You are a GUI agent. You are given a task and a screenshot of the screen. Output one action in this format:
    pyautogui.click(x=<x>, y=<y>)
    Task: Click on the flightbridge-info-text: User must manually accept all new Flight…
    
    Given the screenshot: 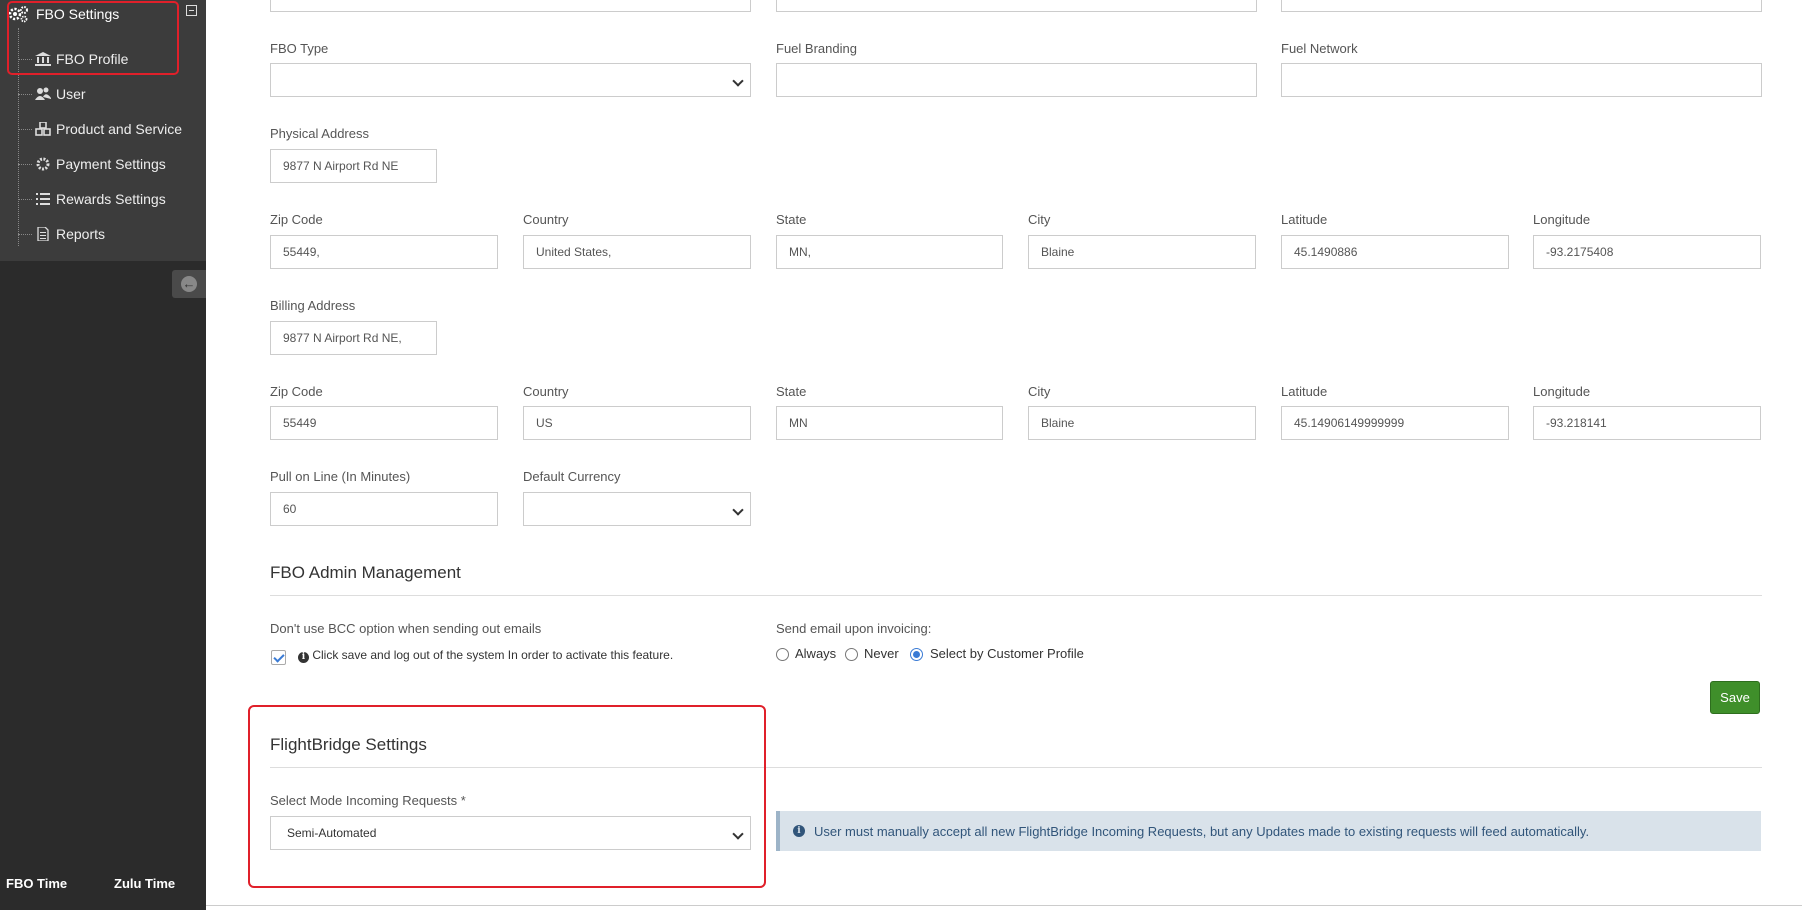 What is the action you would take?
    pyautogui.click(x=1202, y=831)
    